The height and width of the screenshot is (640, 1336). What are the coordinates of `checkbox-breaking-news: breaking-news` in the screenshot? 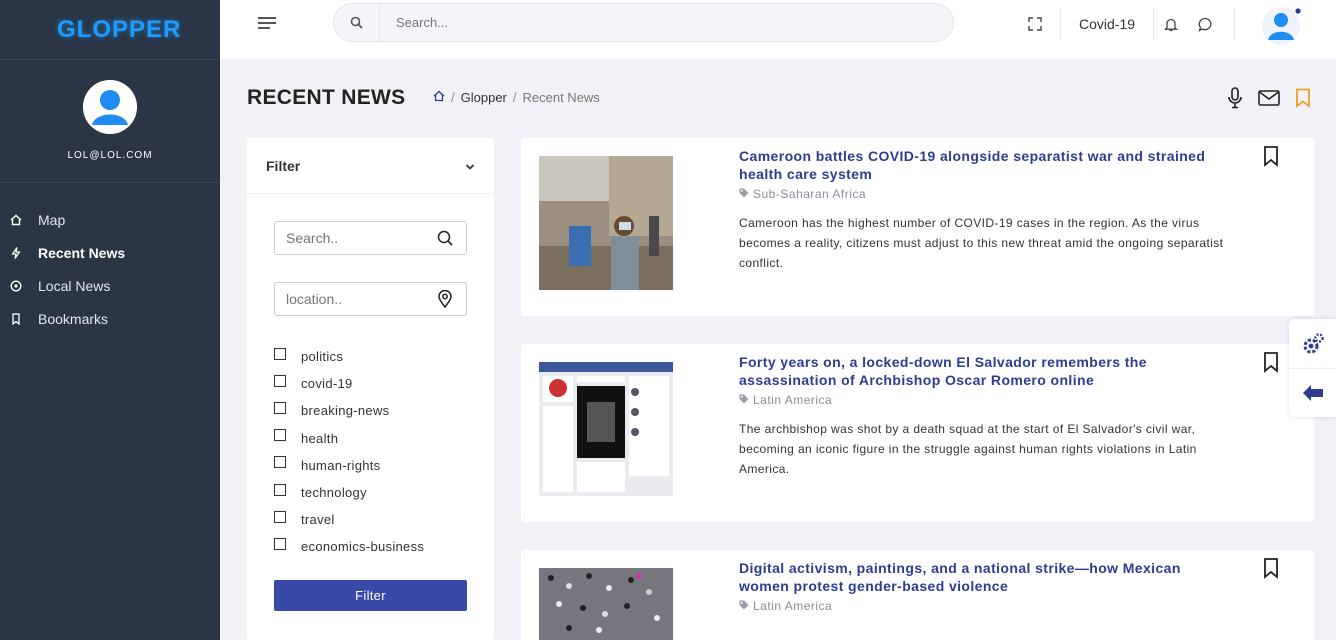 It's located at (349, 410).